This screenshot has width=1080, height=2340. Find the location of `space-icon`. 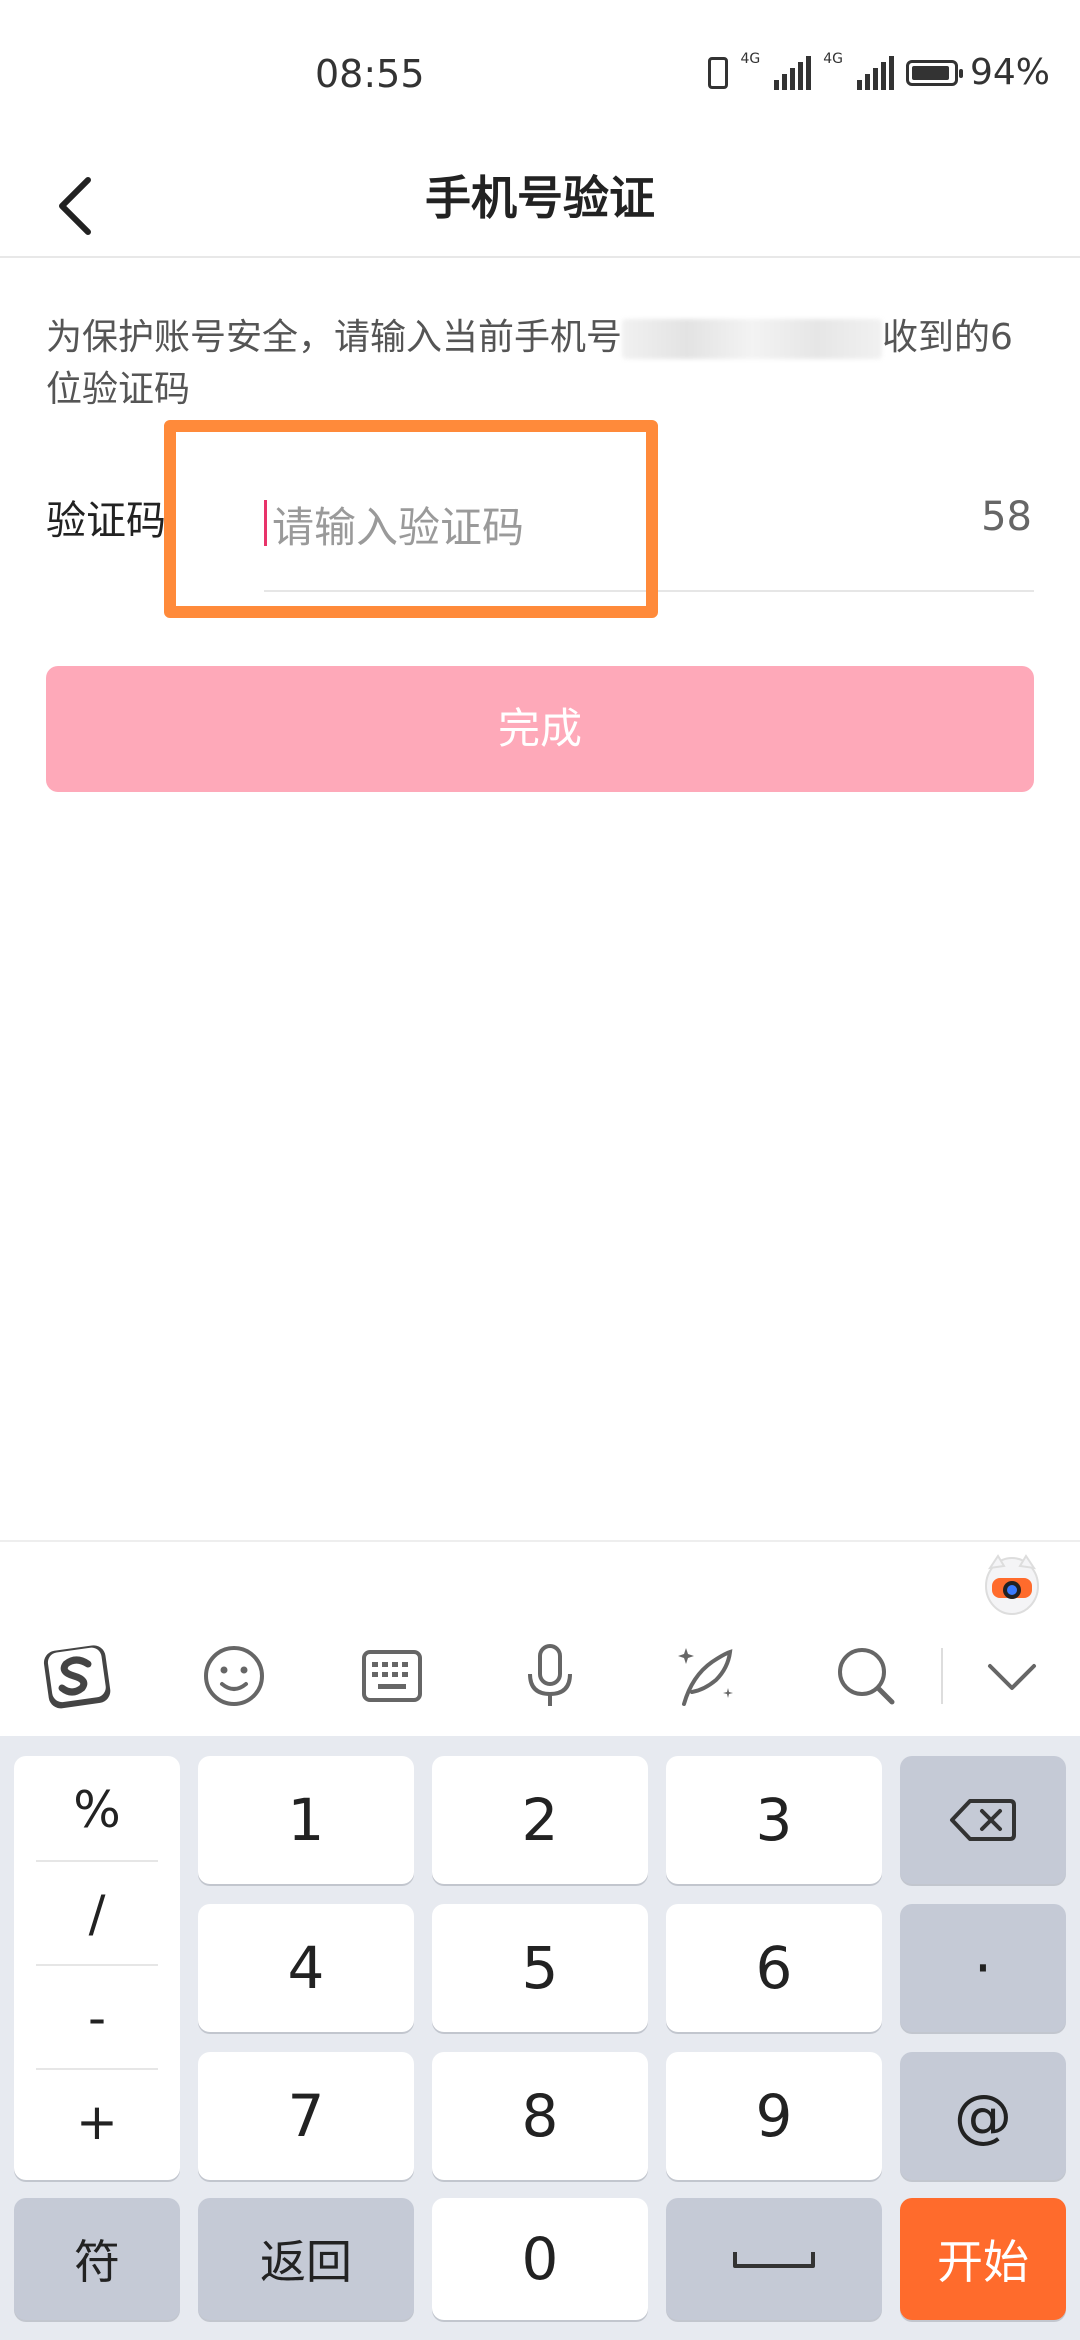

space-icon is located at coordinates (774, 2260).